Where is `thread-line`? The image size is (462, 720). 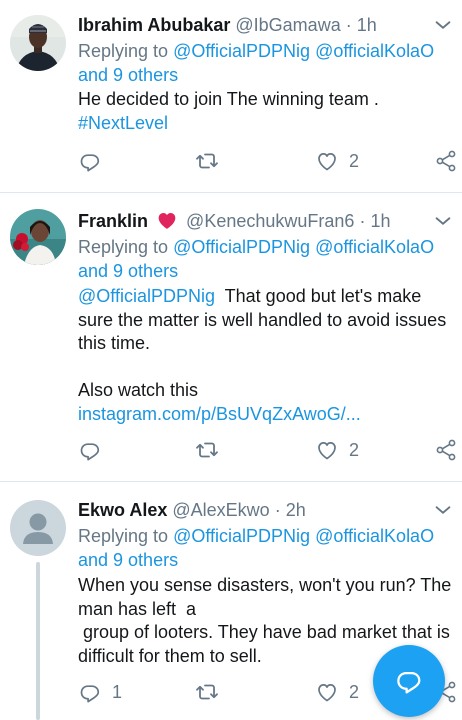
thread-line is located at coordinates (38, 641).